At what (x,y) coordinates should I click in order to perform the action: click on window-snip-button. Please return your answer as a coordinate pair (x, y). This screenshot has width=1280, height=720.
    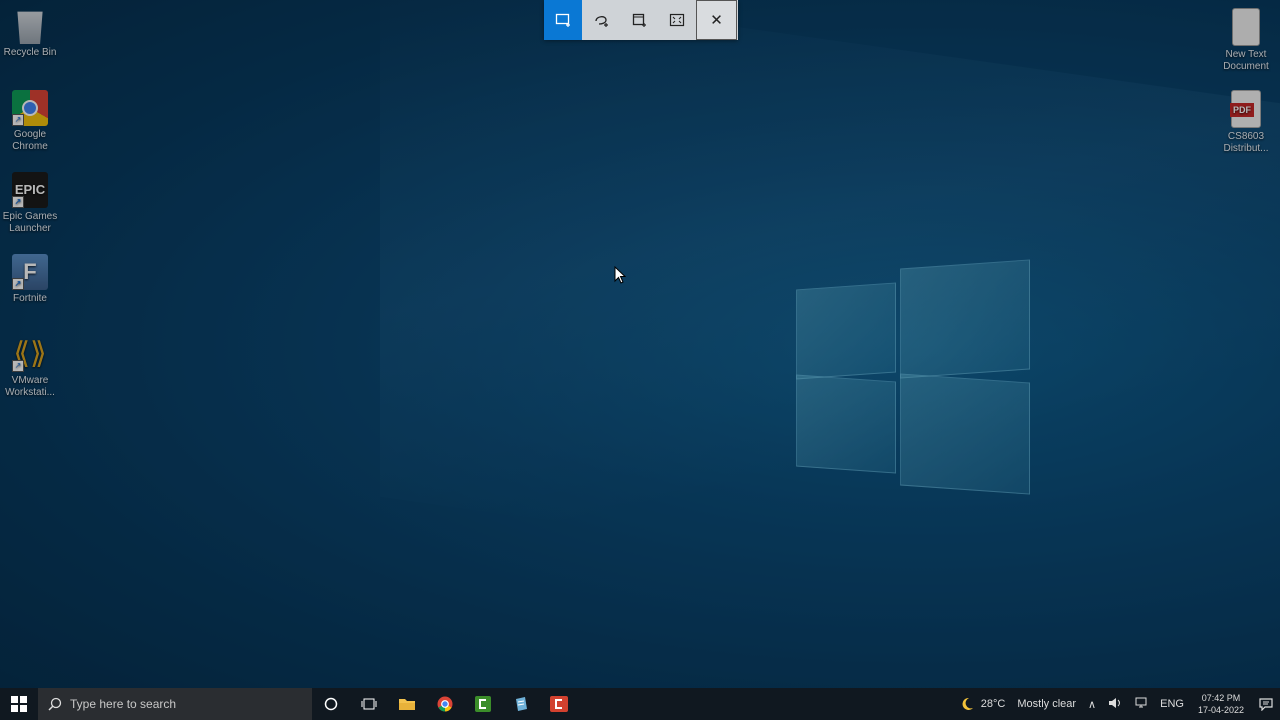
    Looking at the image, I should click on (639, 20).